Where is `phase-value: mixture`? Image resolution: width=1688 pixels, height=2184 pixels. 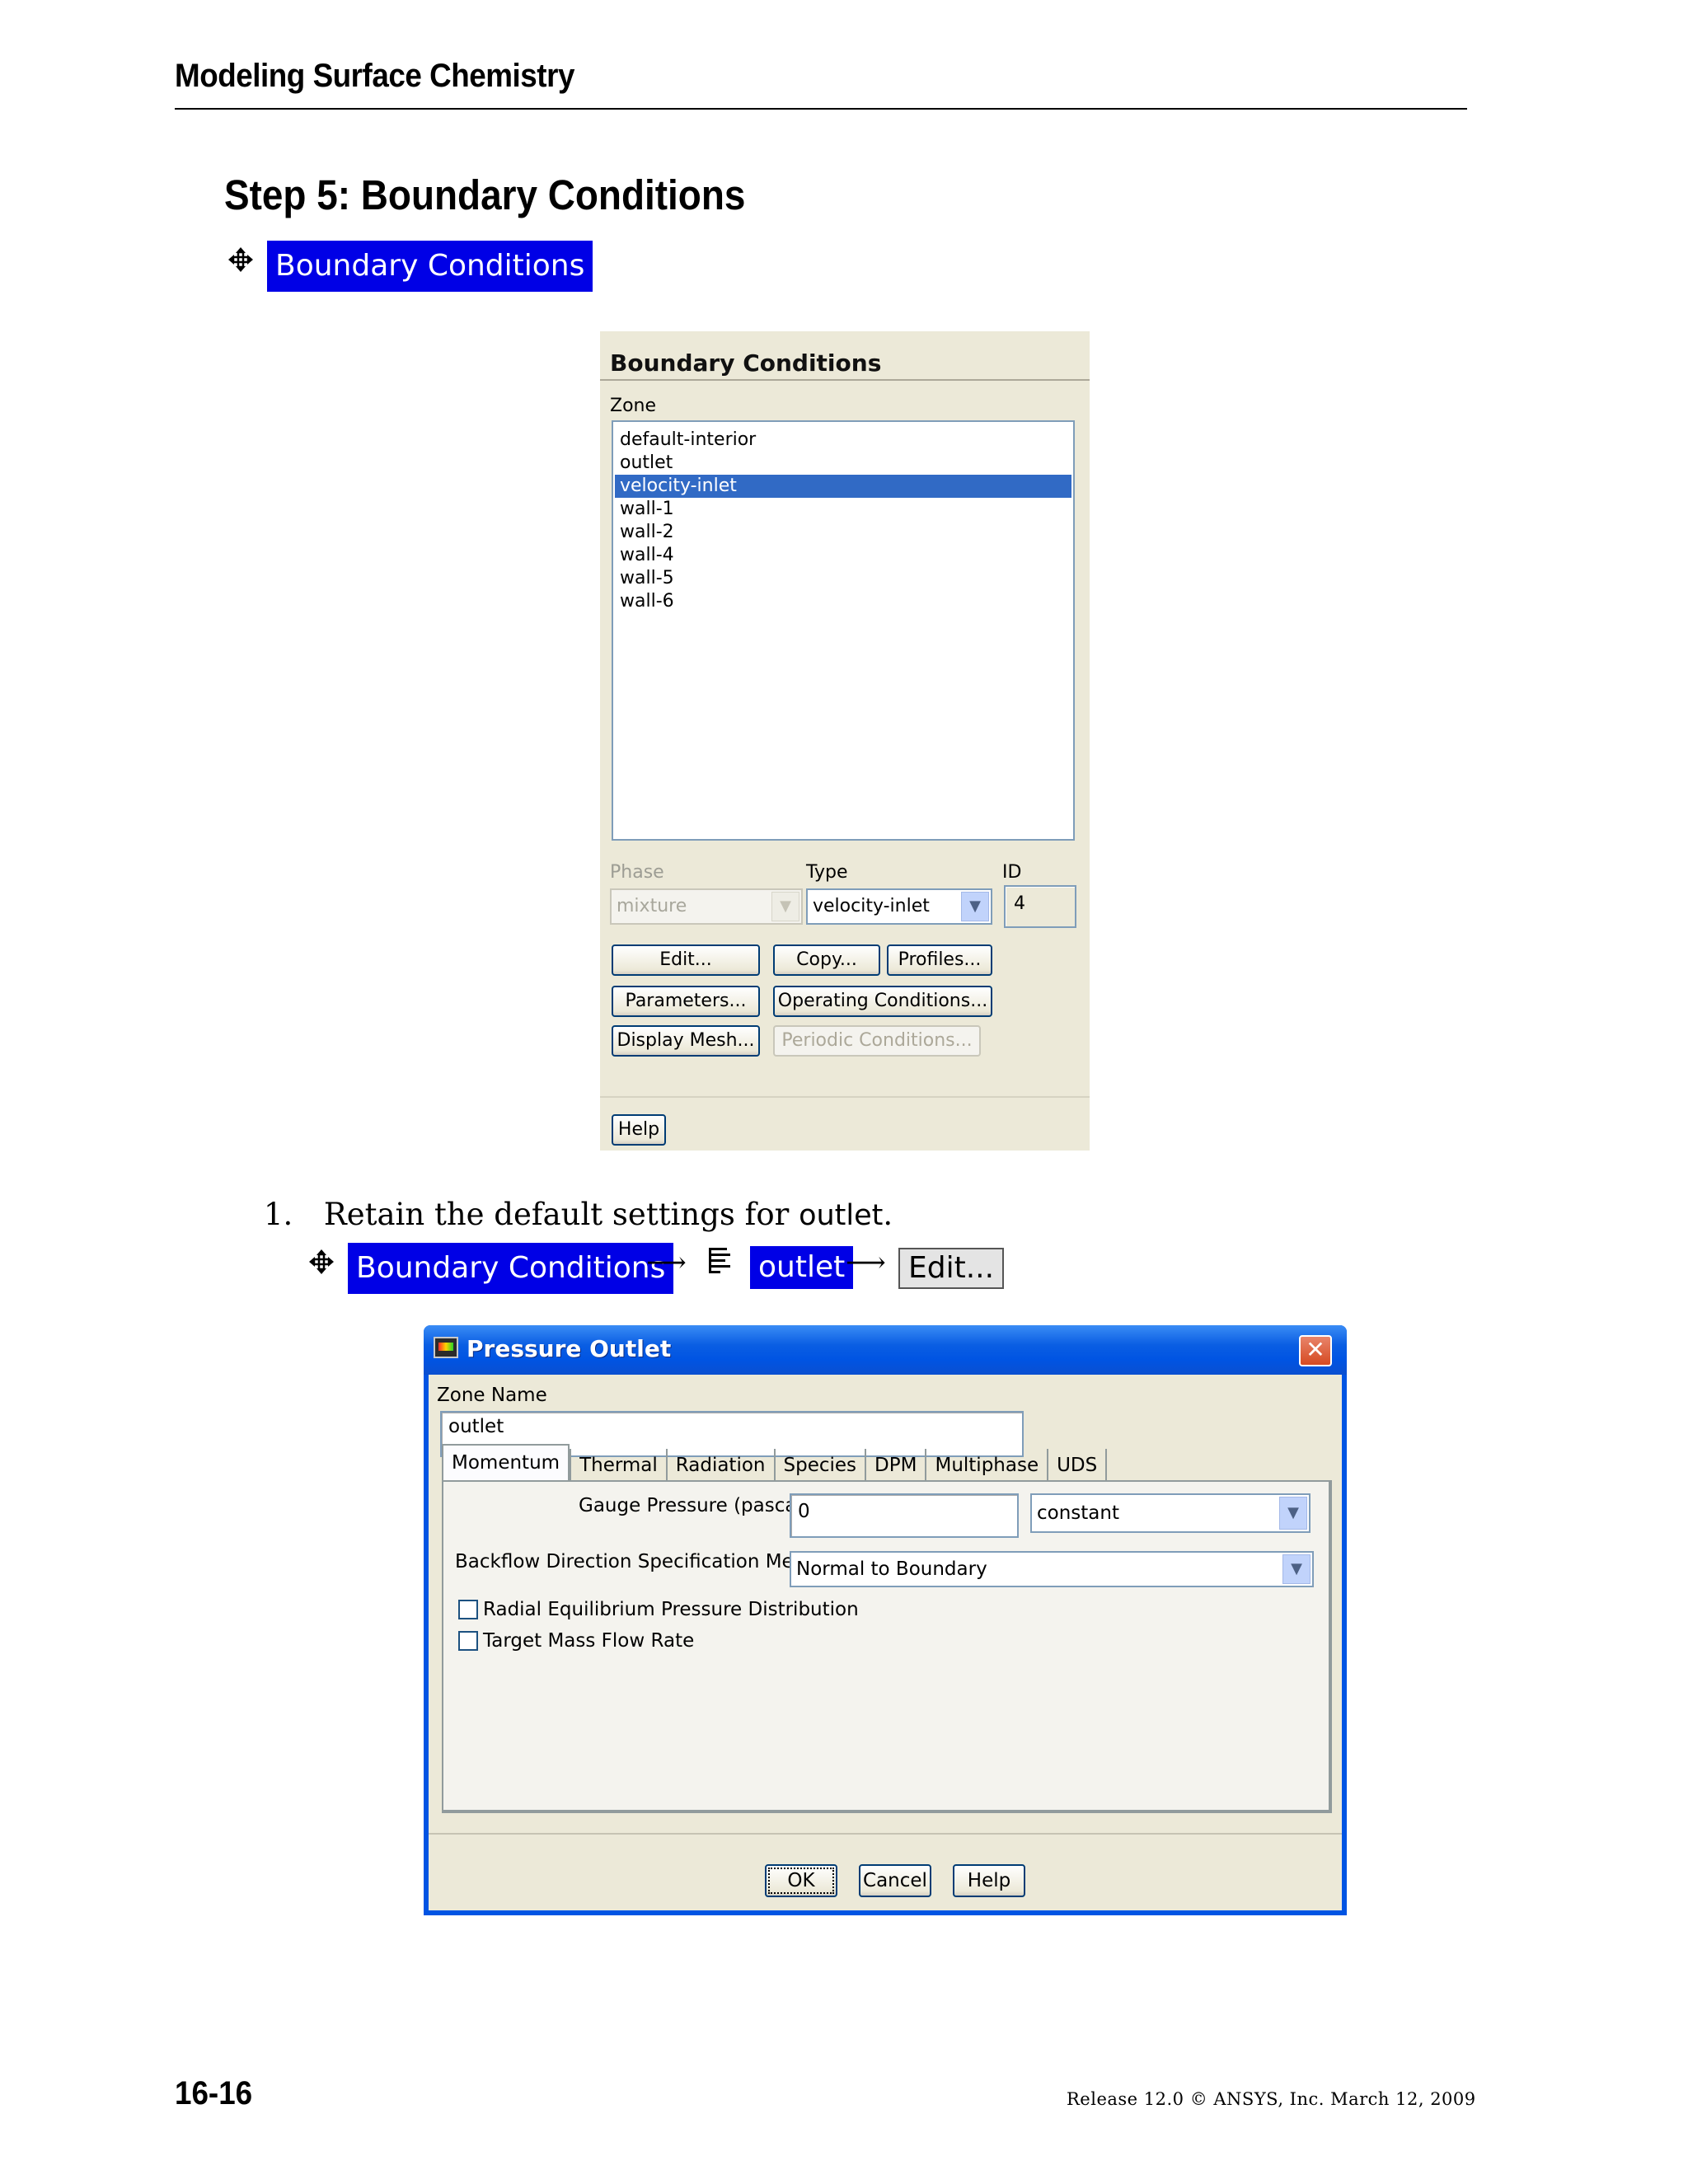 phase-value: mixture is located at coordinates (652, 906).